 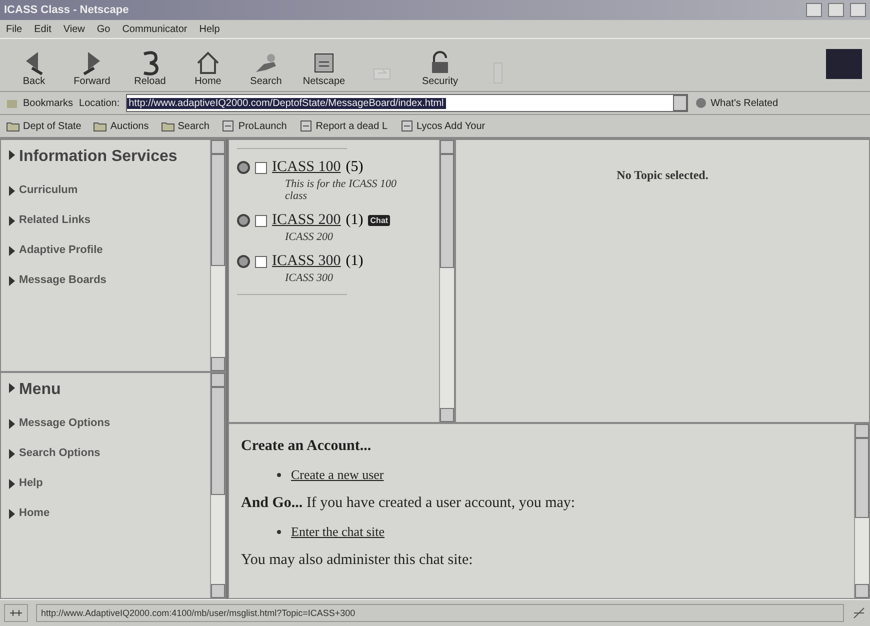 I want to click on topic-link: ICASS 300, so click(x=306, y=261).